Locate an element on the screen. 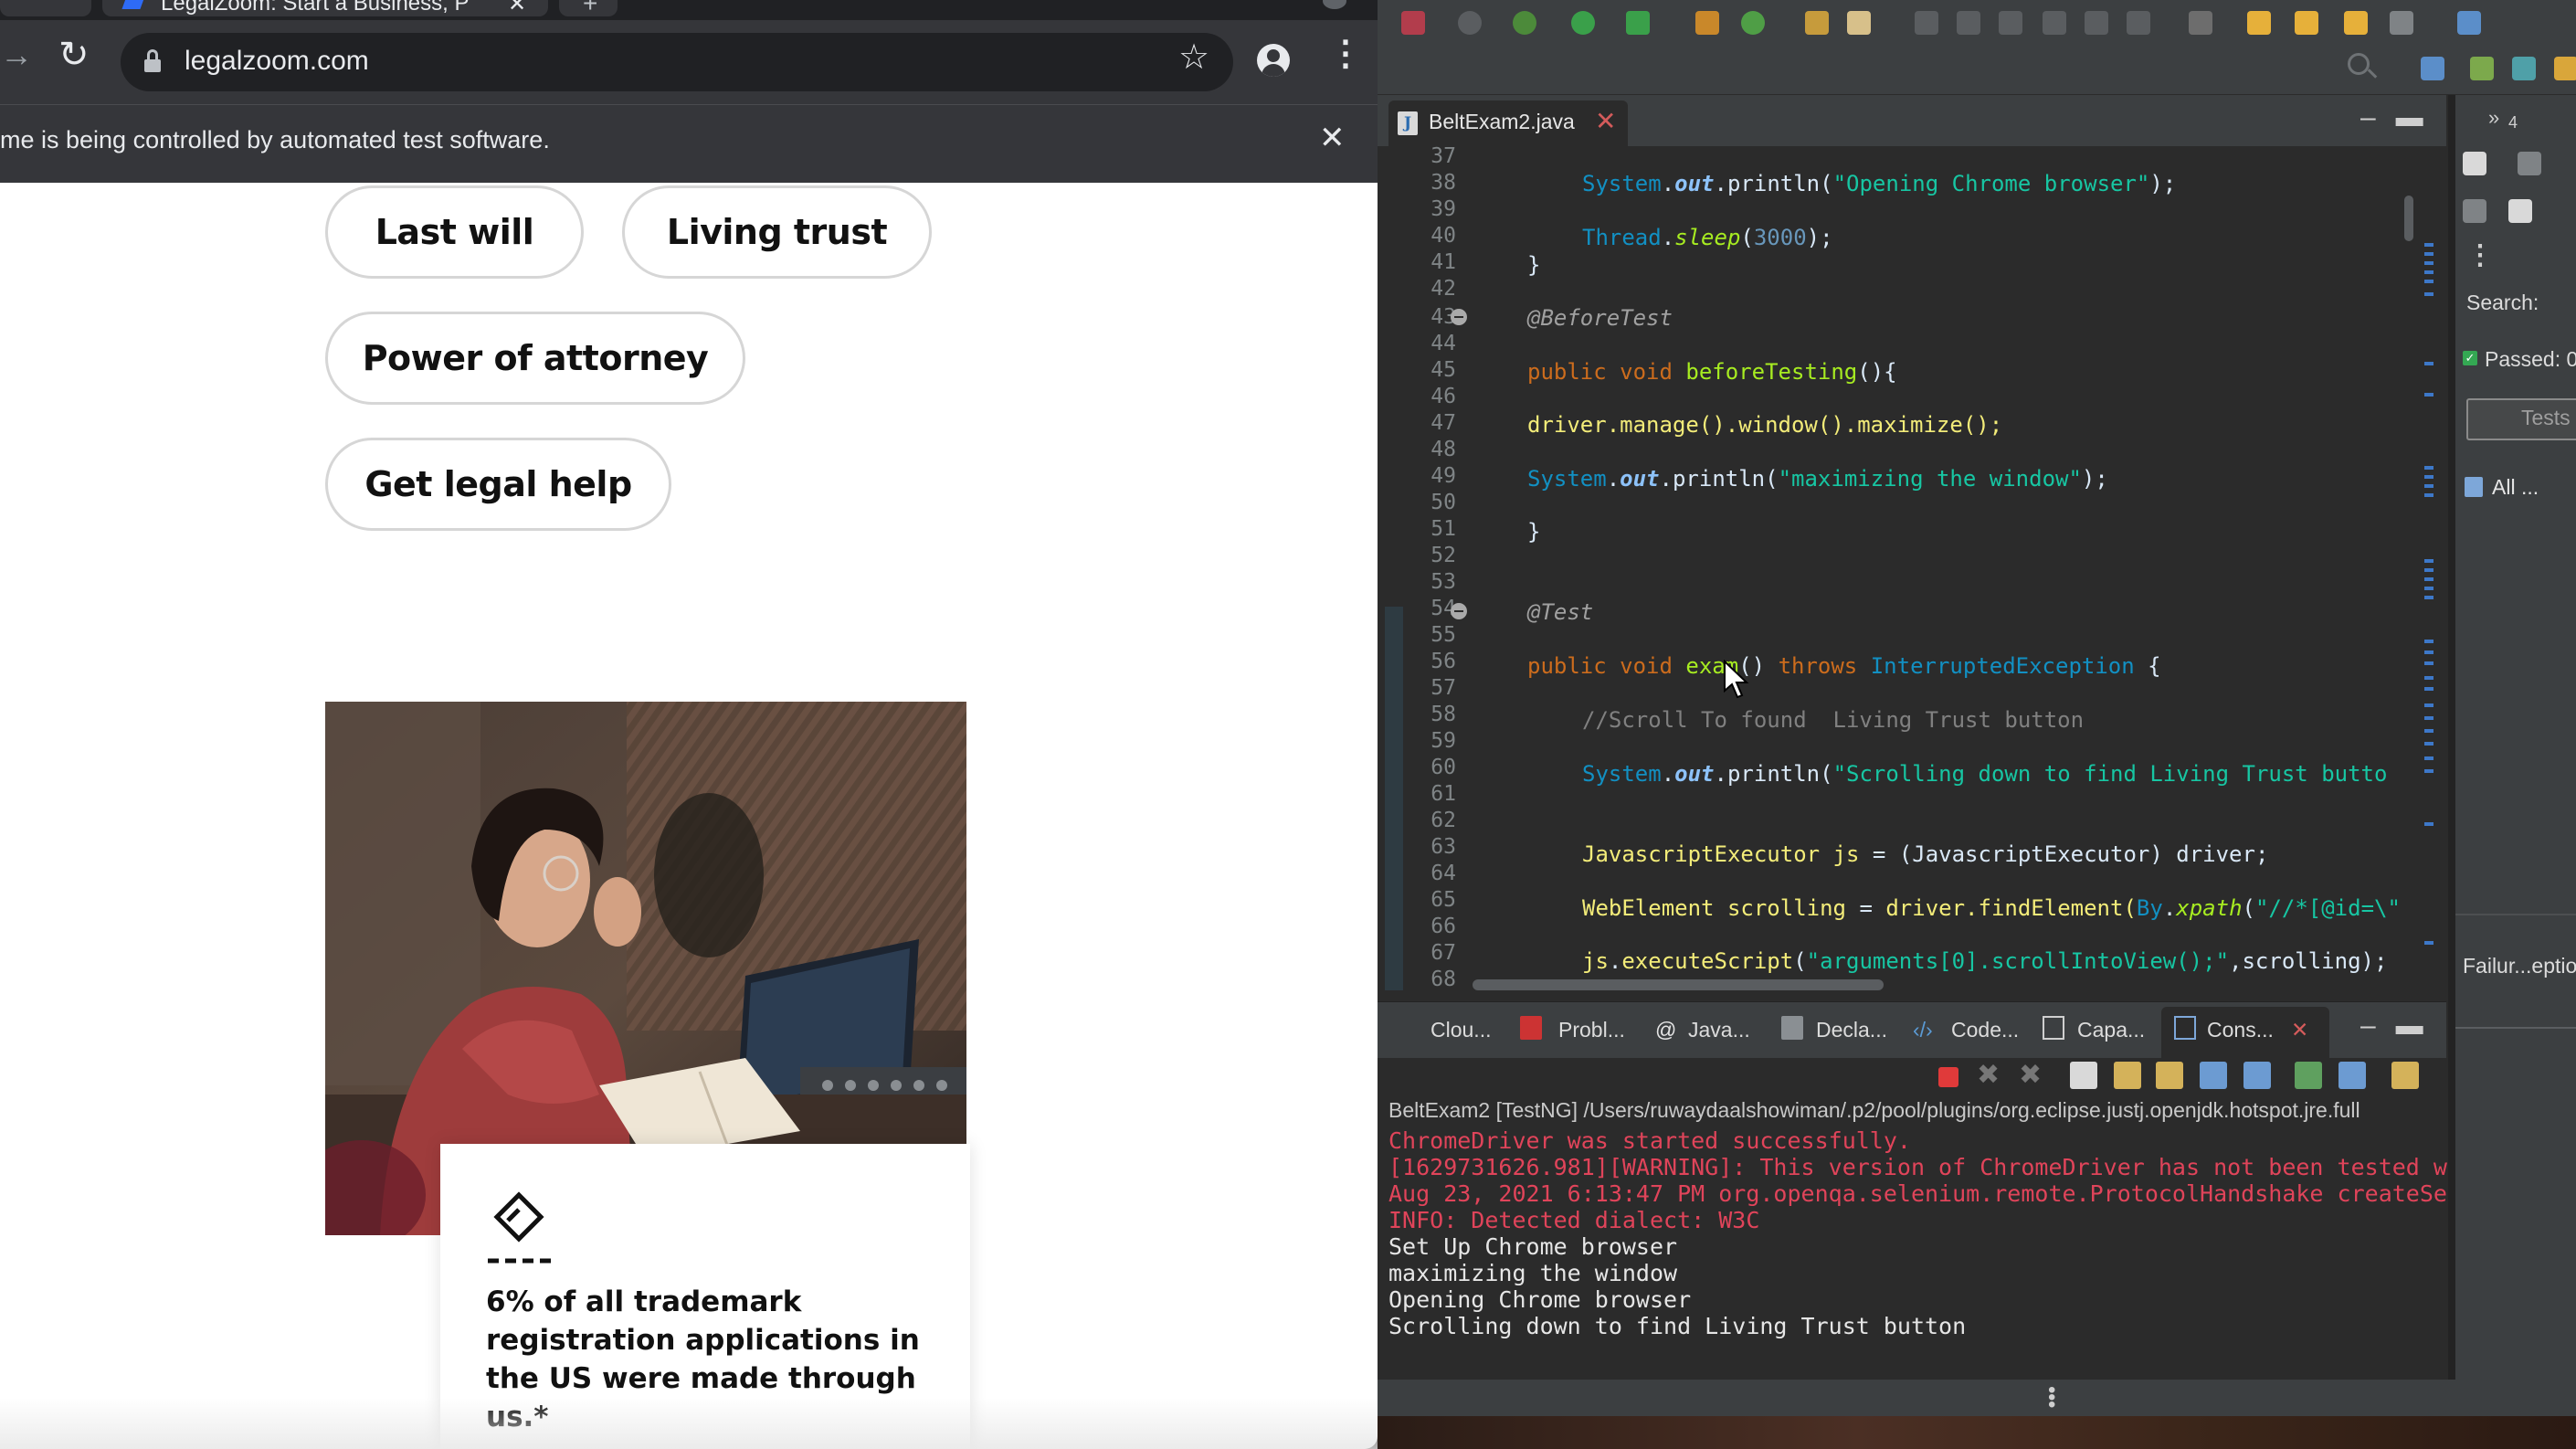  kebab-menu-icon: ⋮ is located at coordinates (1345, 54).